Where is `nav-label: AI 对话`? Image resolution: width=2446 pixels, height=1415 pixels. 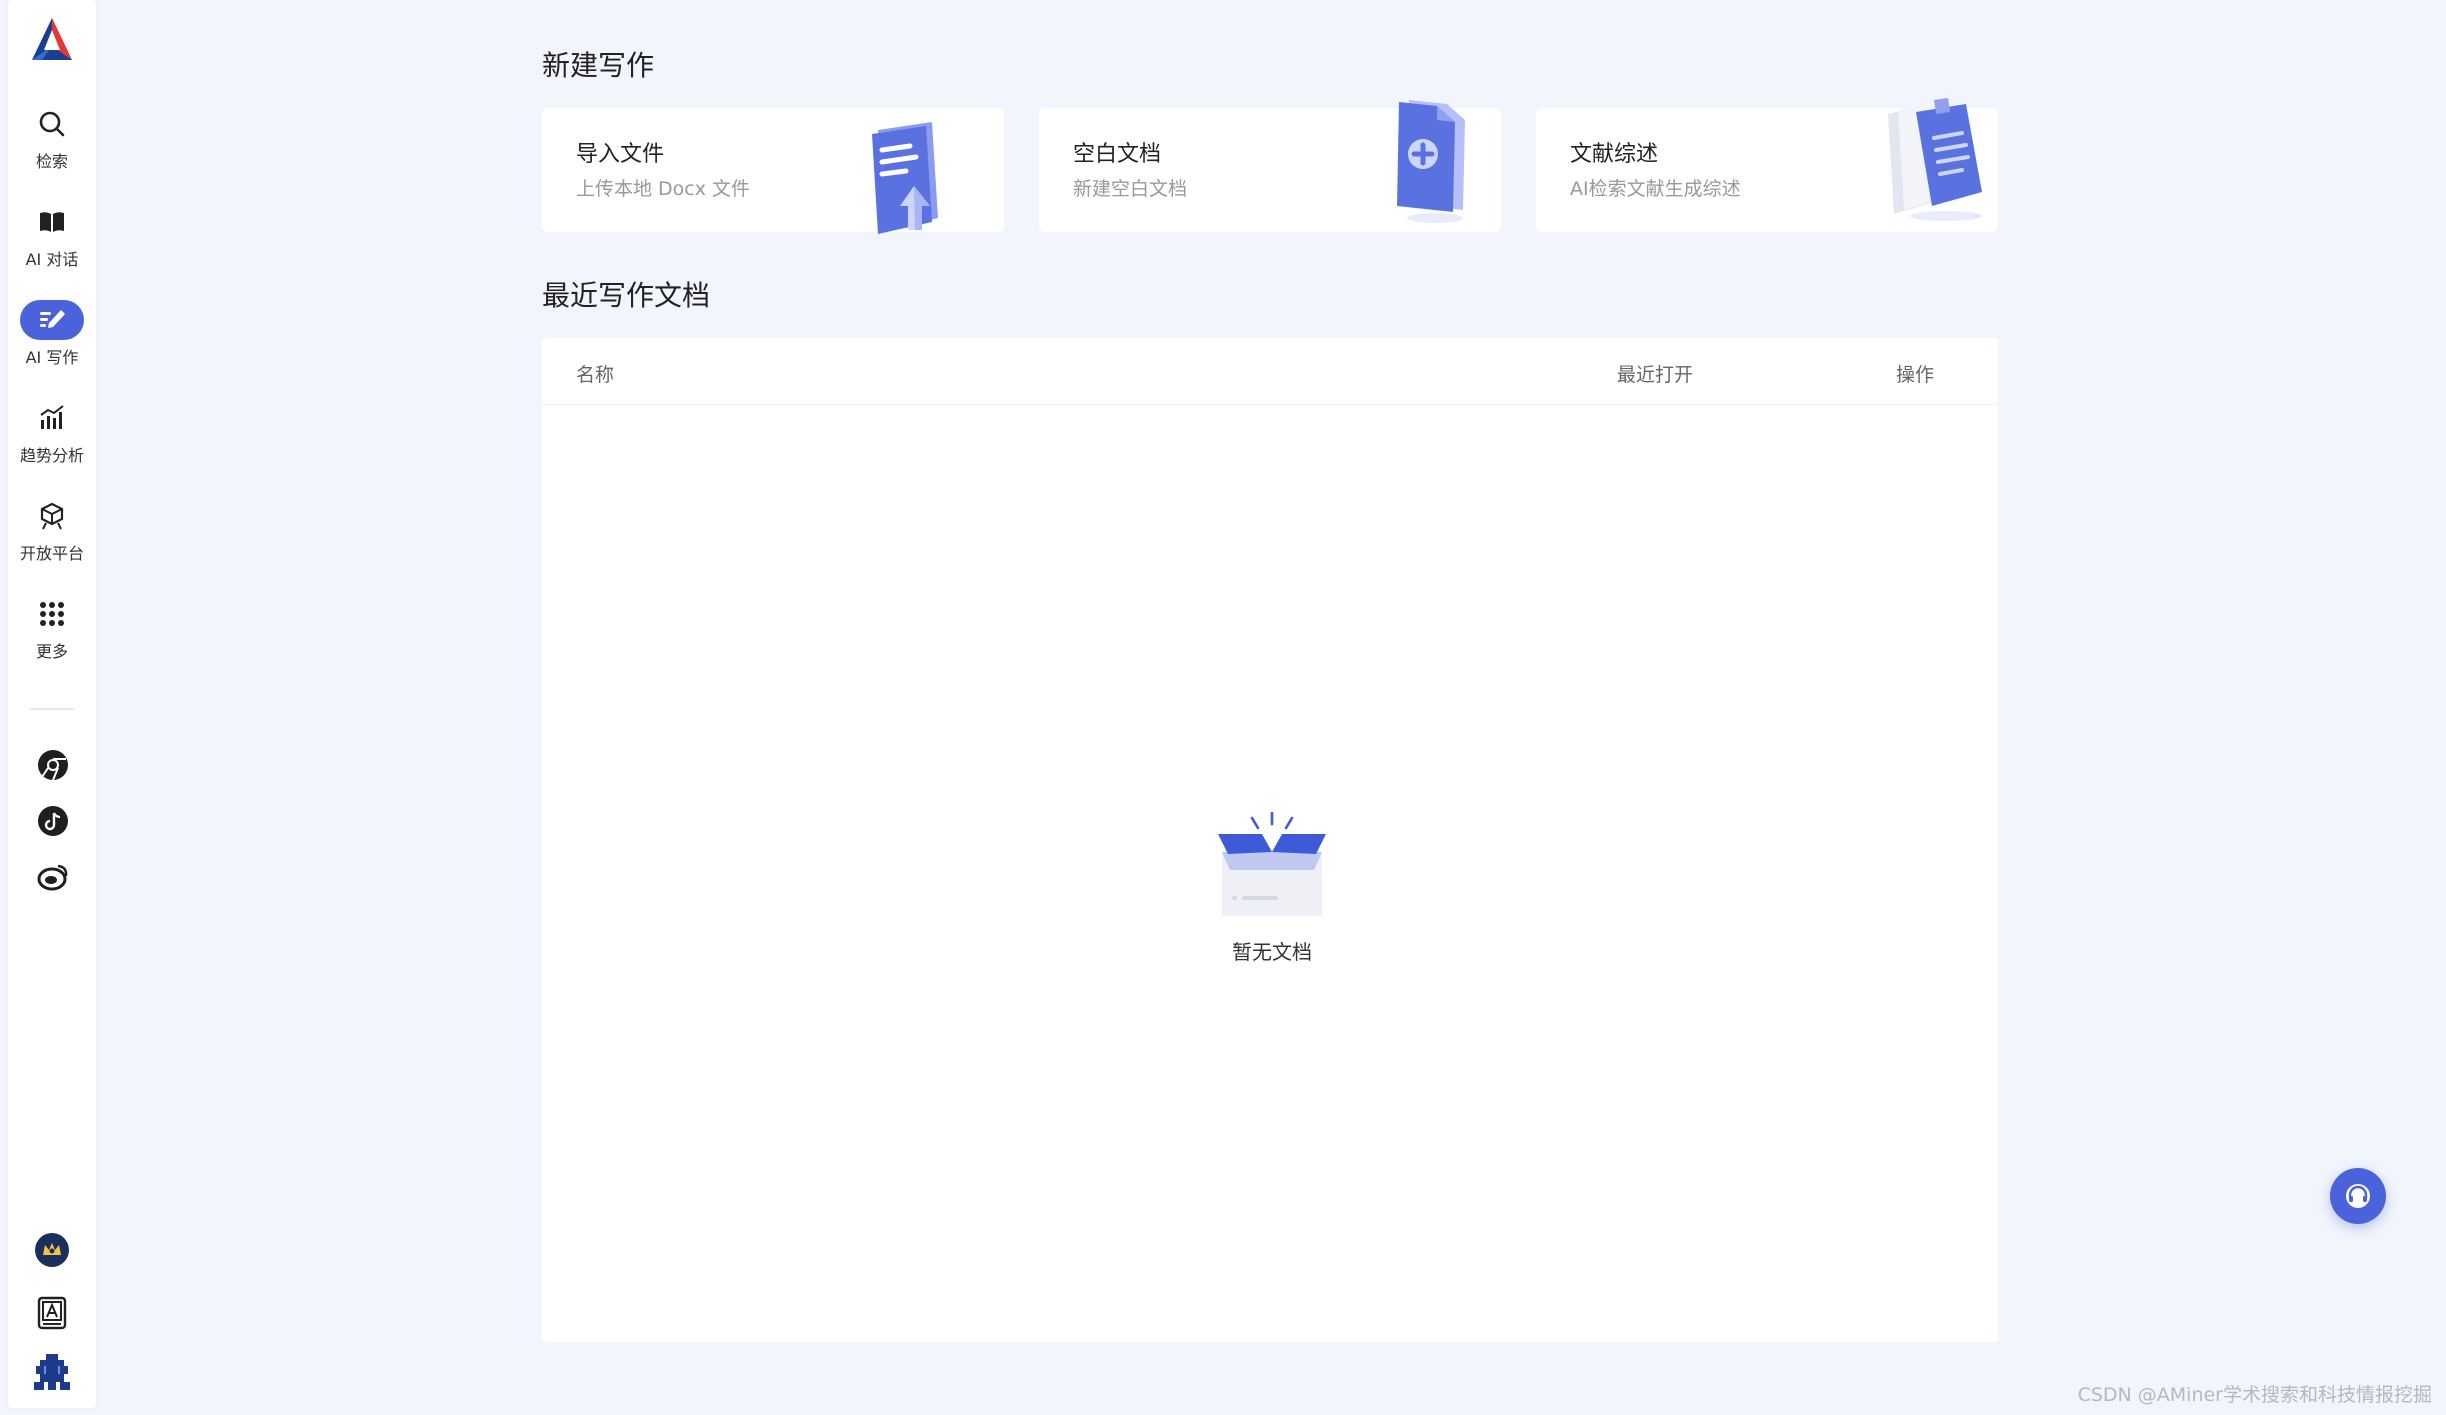
nav-label: AI 对话 is located at coordinates (52, 259).